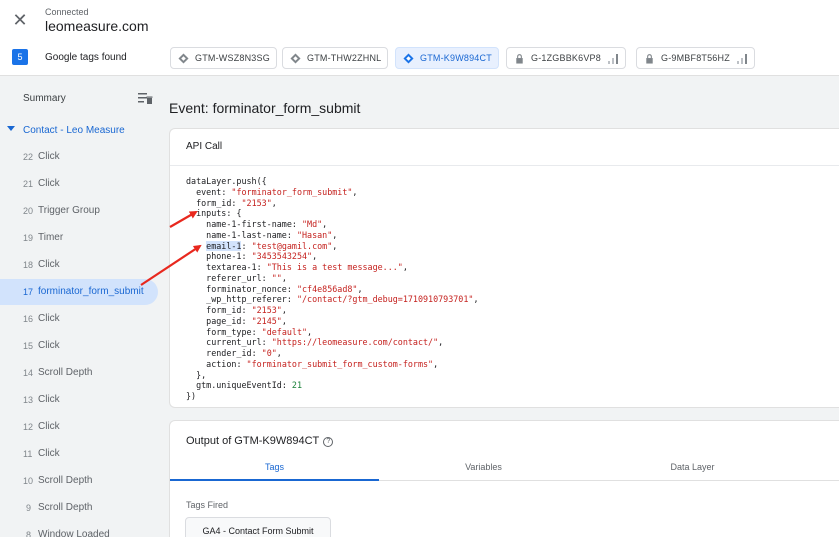 The height and width of the screenshot is (537, 839). Describe the element at coordinates (11, 128) in the screenshot. I see `caret-down-icon` at that location.